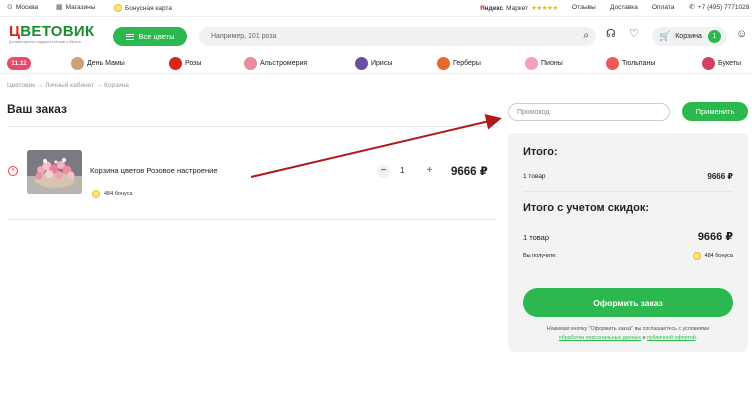 Image resolution: width=752 pixels, height=401 pixels. What do you see at coordinates (68, 85) in the screenshot?
I see `breadcrumb: Цветовик → Личный кабинет → Корзина` at bounding box center [68, 85].